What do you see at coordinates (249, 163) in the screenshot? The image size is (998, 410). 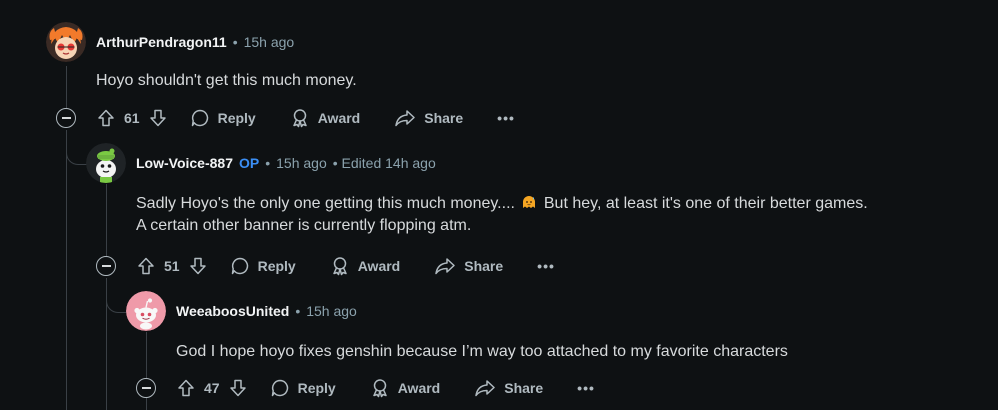 I see `op-badge: OP` at bounding box center [249, 163].